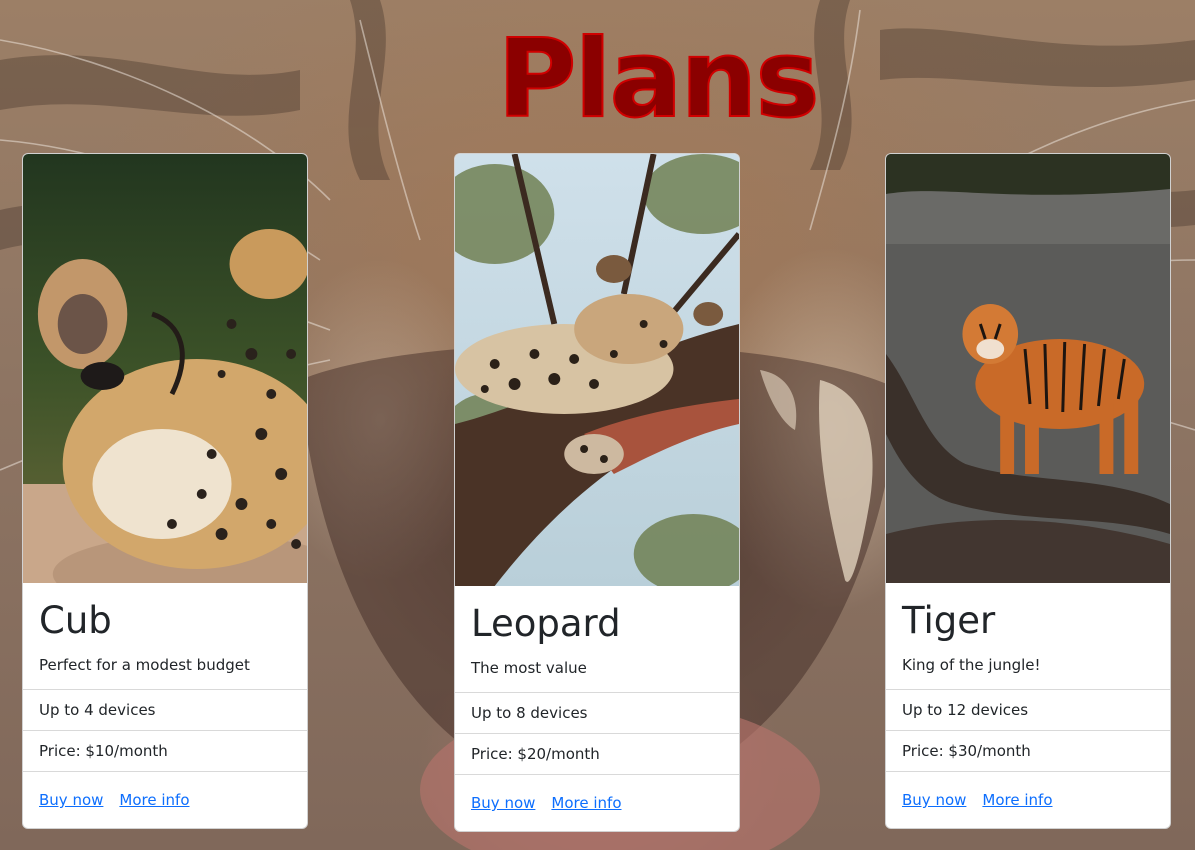 Image resolution: width=1195 pixels, height=850 pixels. I want to click on page-title: Plans, so click(658, 79).